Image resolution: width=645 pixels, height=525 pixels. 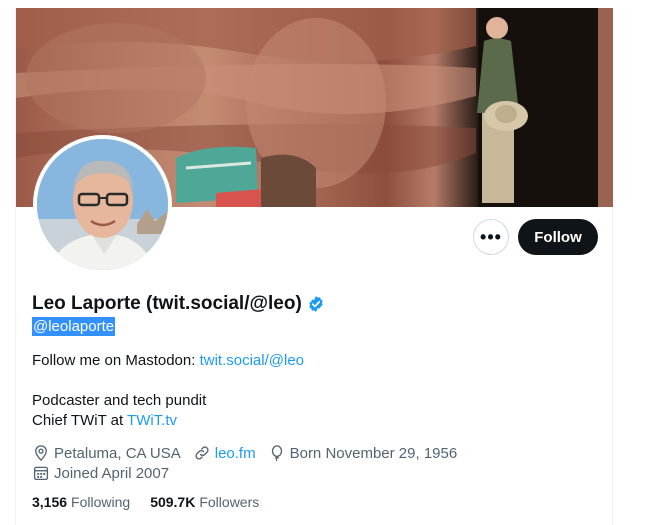 I want to click on following-stat: 3,156 Following, so click(x=81, y=502).